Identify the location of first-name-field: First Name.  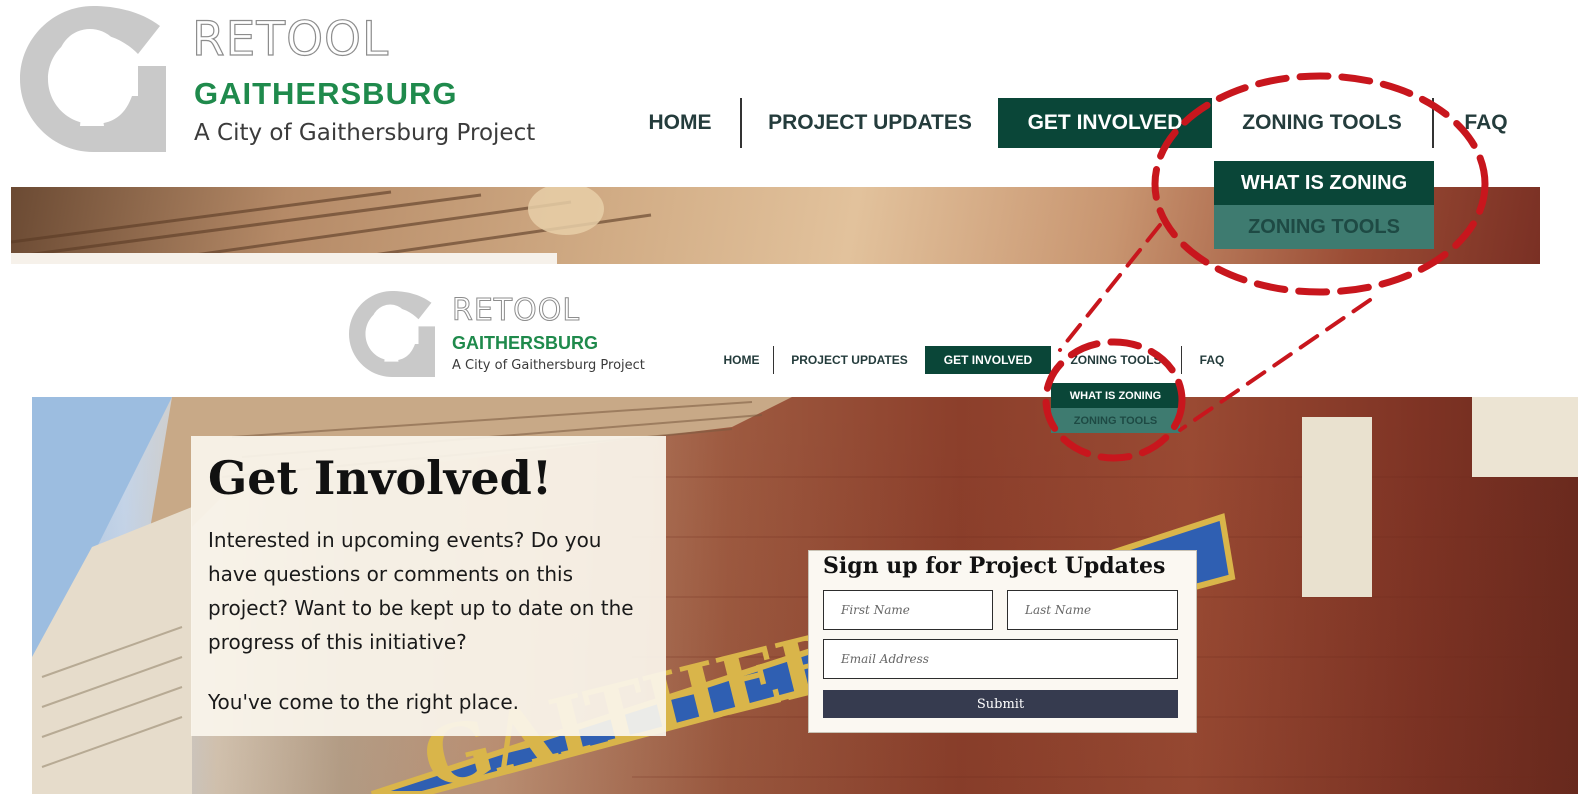
(908, 610).